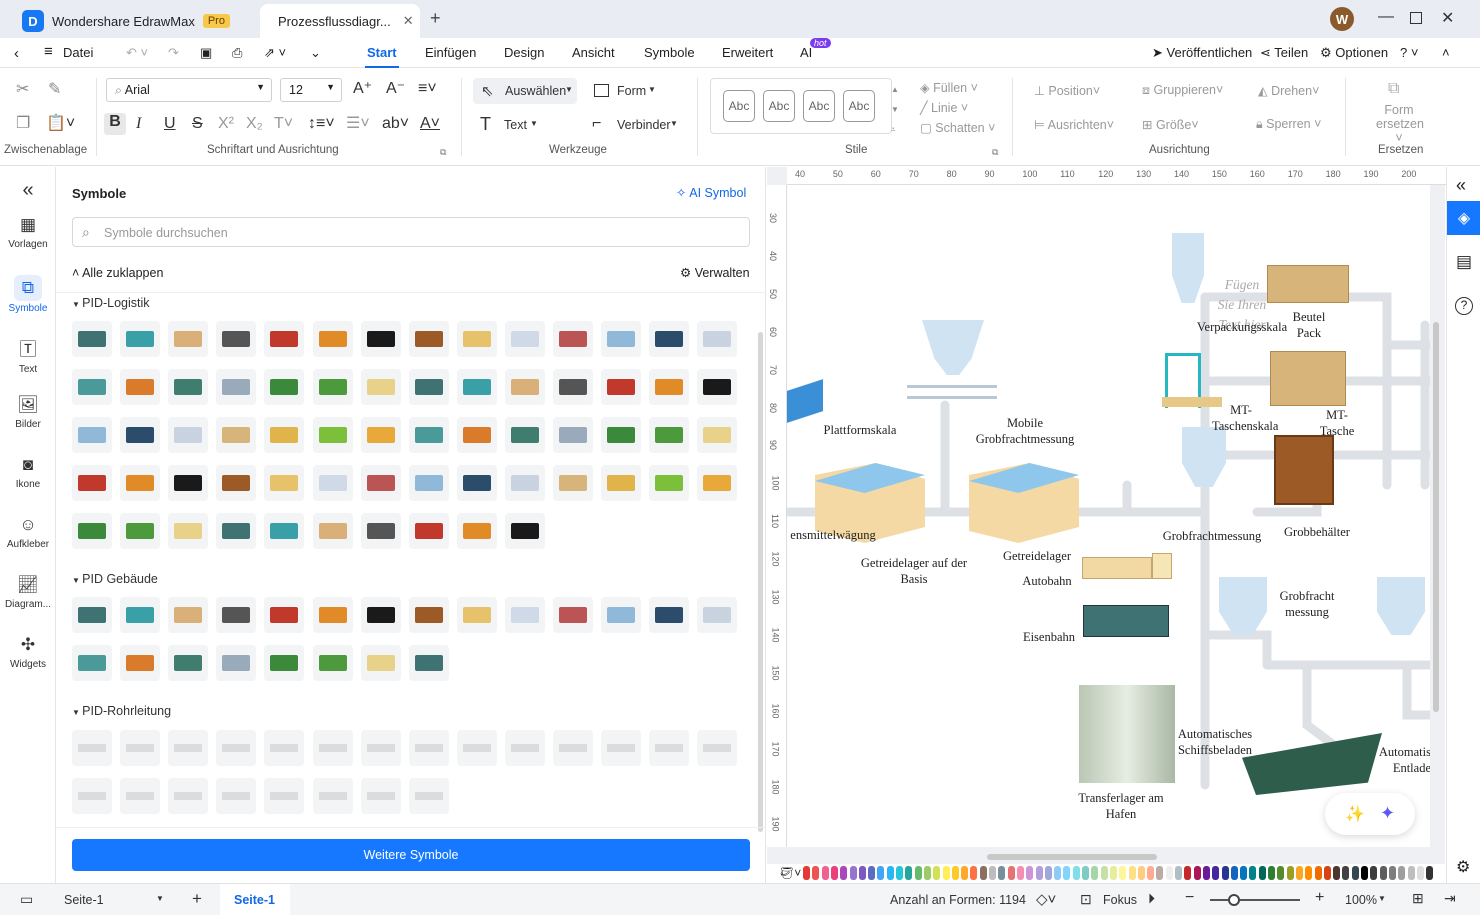 This screenshot has height=916, width=1480. Describe the element at coordinates (1074, 124) in the screenshot. I see `align-button: ⊨ Ausrichten˅` at that location.